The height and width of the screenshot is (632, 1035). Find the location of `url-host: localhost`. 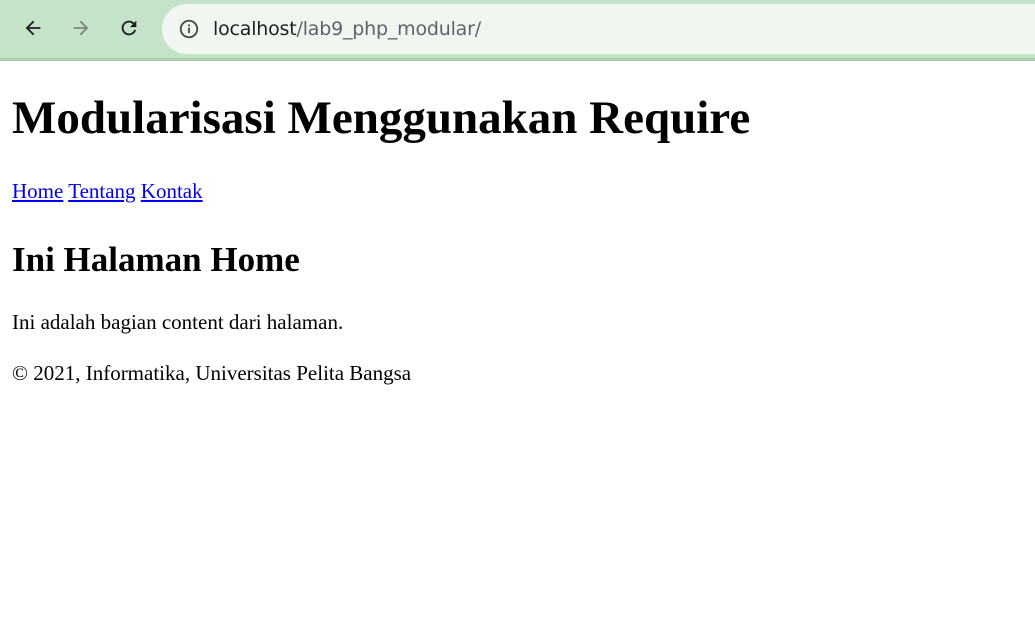

url-host: localhost is located at coordinates (255, 29).